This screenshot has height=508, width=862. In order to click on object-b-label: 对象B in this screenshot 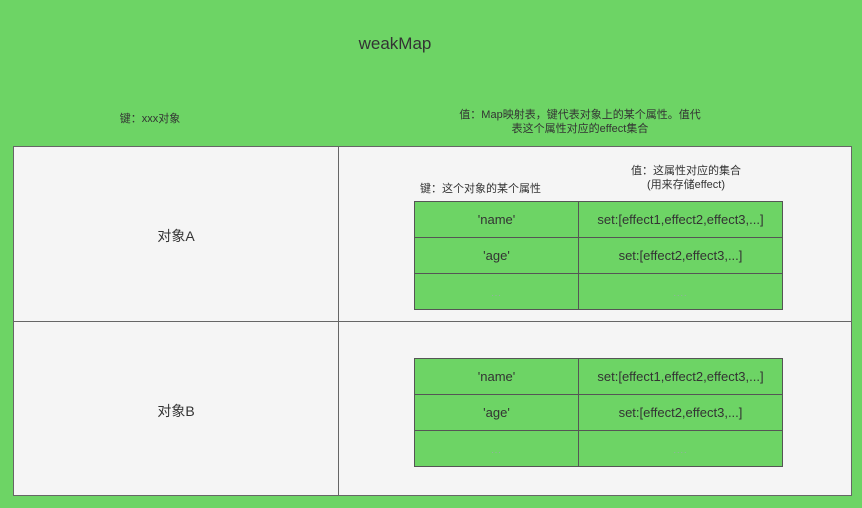, I will do `click(176, 411)`.